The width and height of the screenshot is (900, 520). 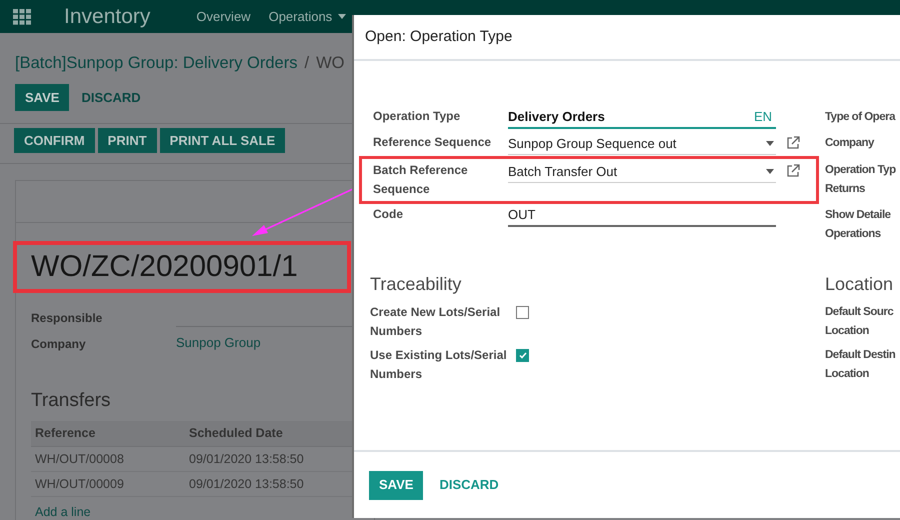 I want to click on option-label: Use Existing Lots/Serial Numbers, so click(x=439, y=365).